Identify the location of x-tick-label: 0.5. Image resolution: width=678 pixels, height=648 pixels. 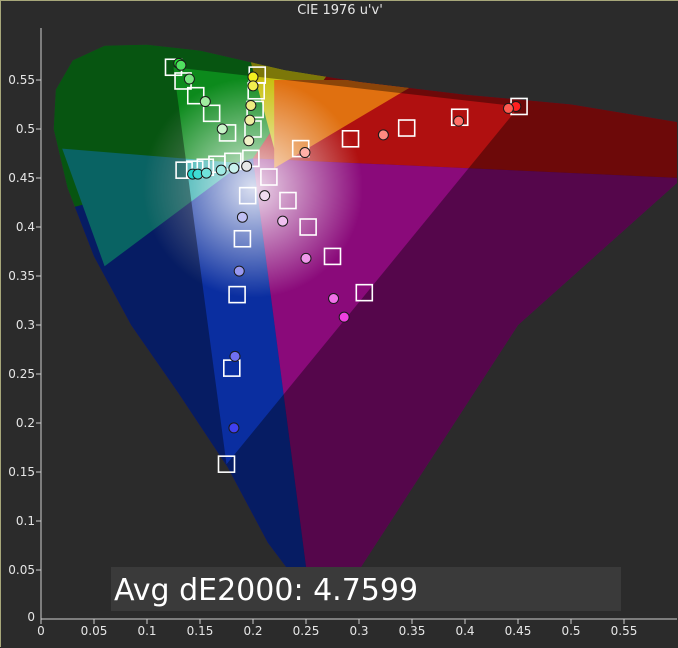
(570, 631).